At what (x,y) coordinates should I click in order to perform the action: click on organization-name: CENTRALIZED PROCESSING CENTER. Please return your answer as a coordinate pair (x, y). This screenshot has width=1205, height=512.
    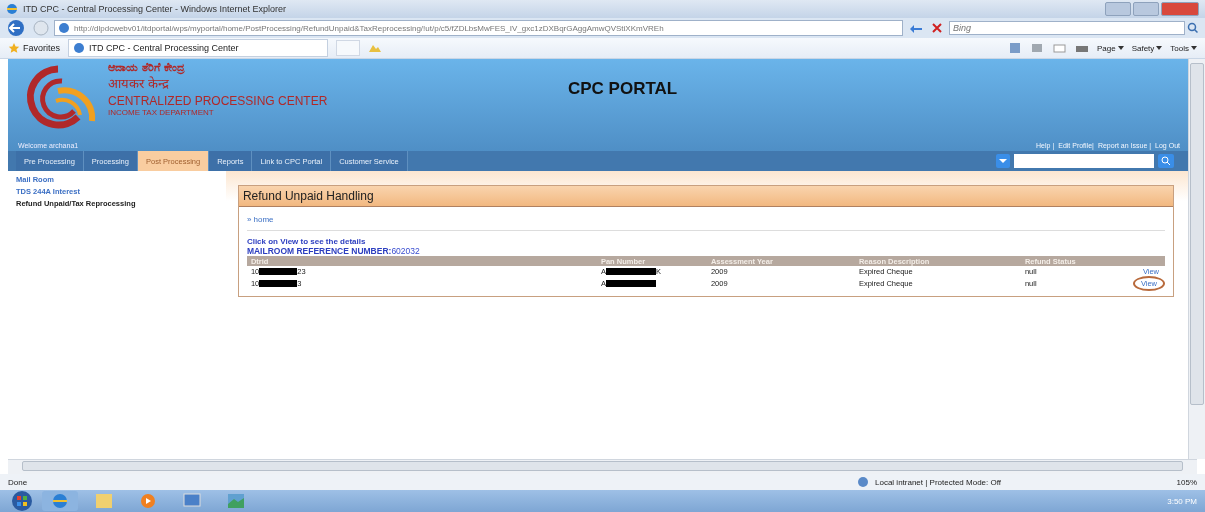
    Looking at the image, I should click on (218, 101).